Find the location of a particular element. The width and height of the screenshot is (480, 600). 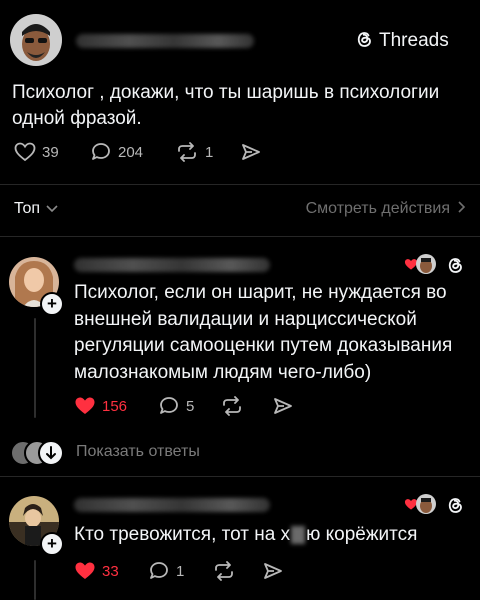

post-comment-count: 204 is located at coordinates (131, 152).